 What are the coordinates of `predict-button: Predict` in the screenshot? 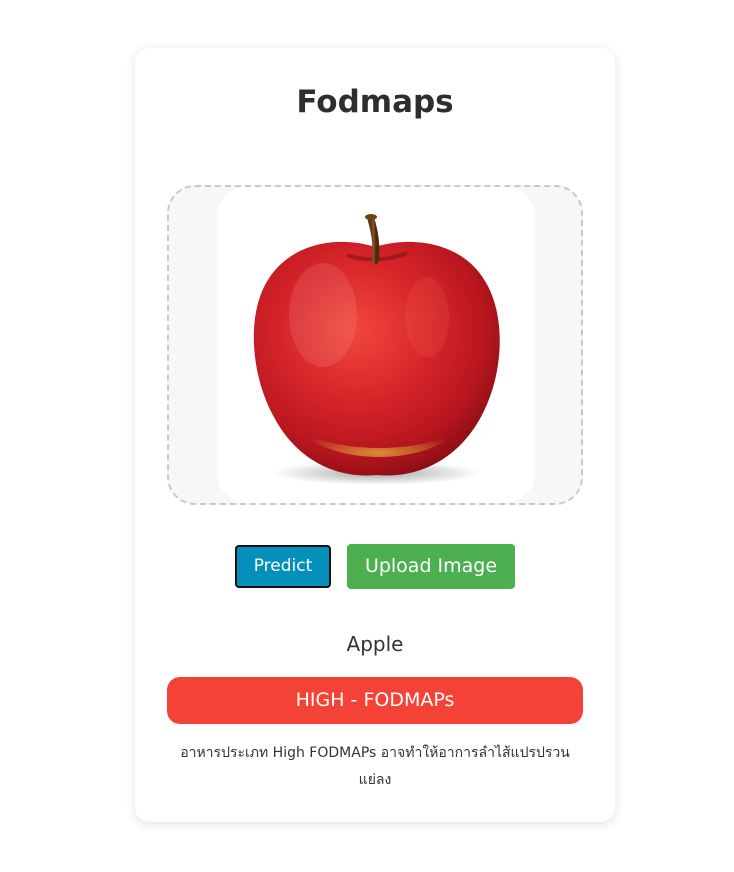 It's located at (283, 566).